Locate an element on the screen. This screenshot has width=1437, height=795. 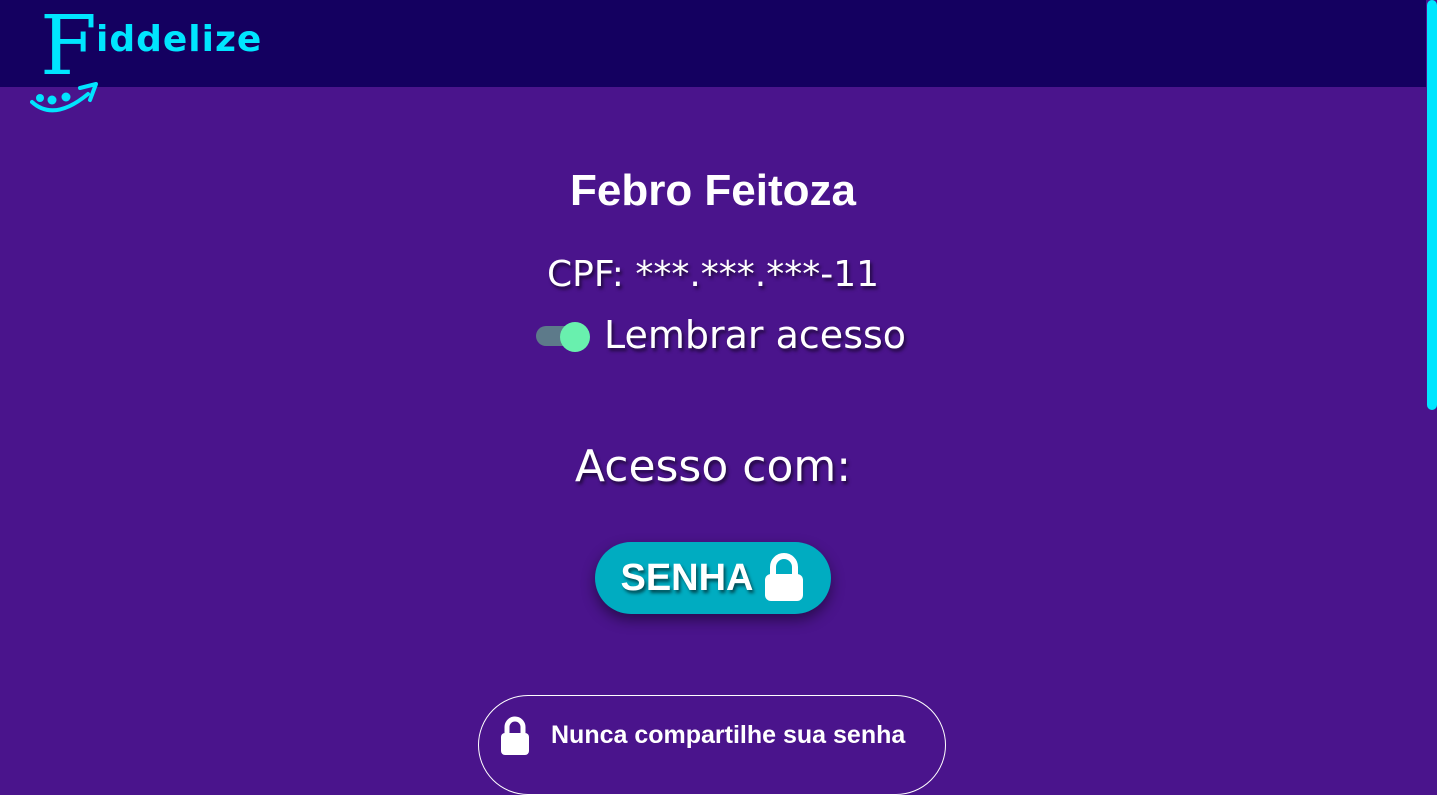
password-warning-text: Nunca compartilhe sua senha is located at coordinates (728, 735).